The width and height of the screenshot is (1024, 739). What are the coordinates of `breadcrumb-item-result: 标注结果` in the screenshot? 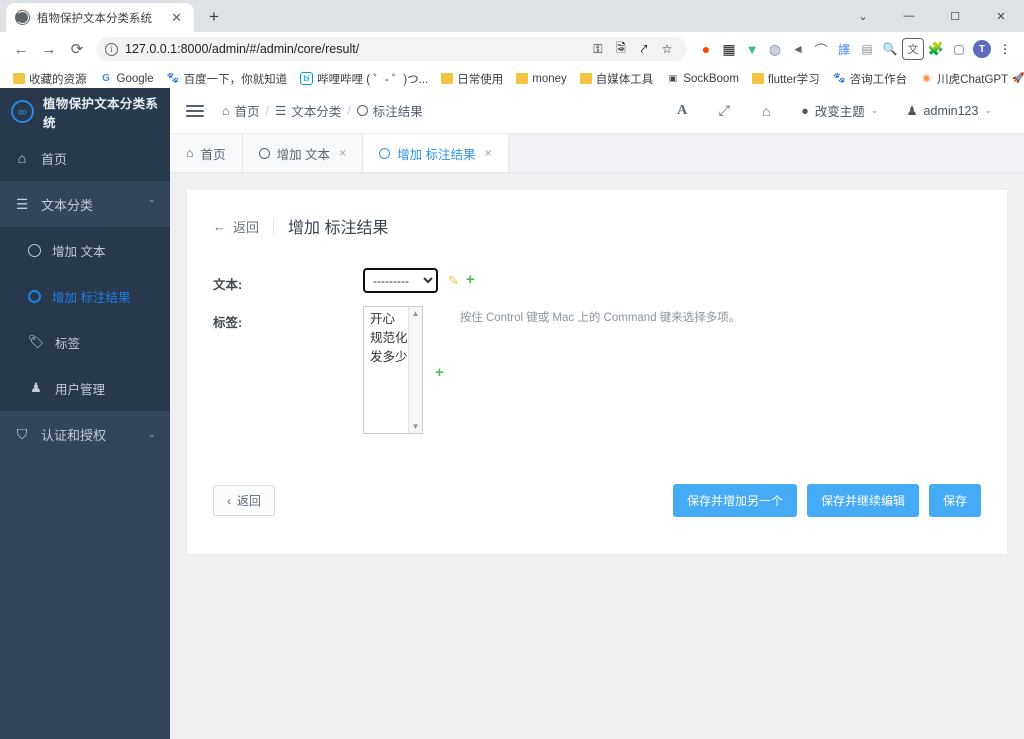 It's located at (389, 110).